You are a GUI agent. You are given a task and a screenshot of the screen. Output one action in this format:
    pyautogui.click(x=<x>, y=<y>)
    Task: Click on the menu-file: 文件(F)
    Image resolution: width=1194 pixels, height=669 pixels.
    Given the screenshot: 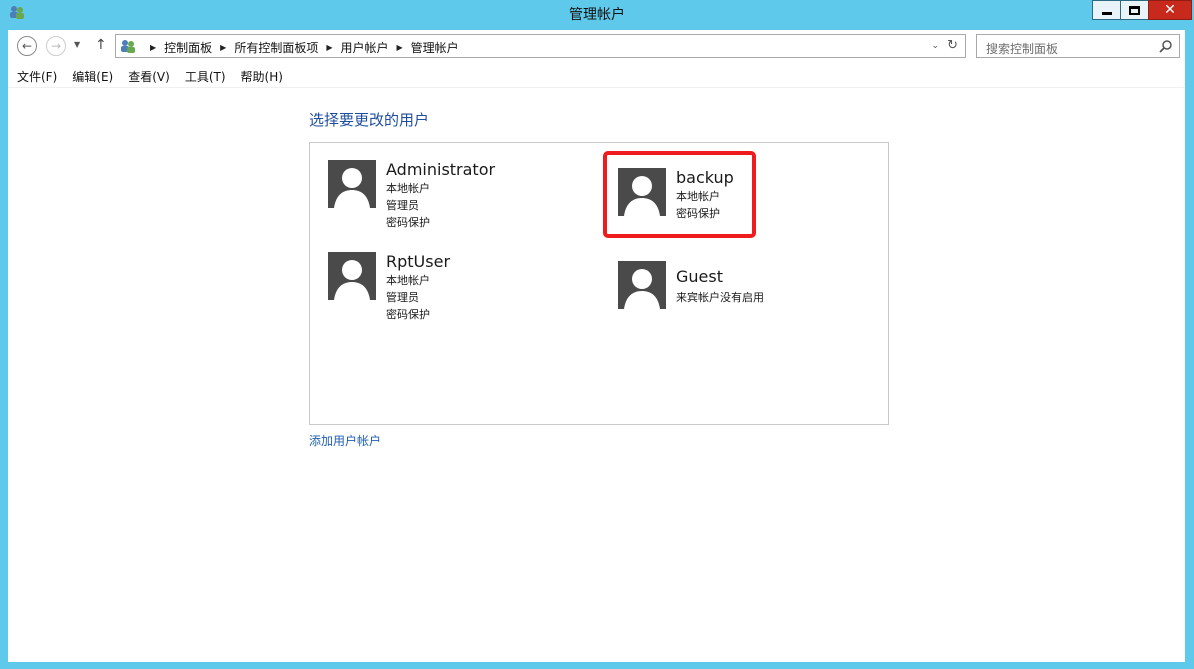 What is the action you would take?
    pyautogui.click(x=37, y=76)
    